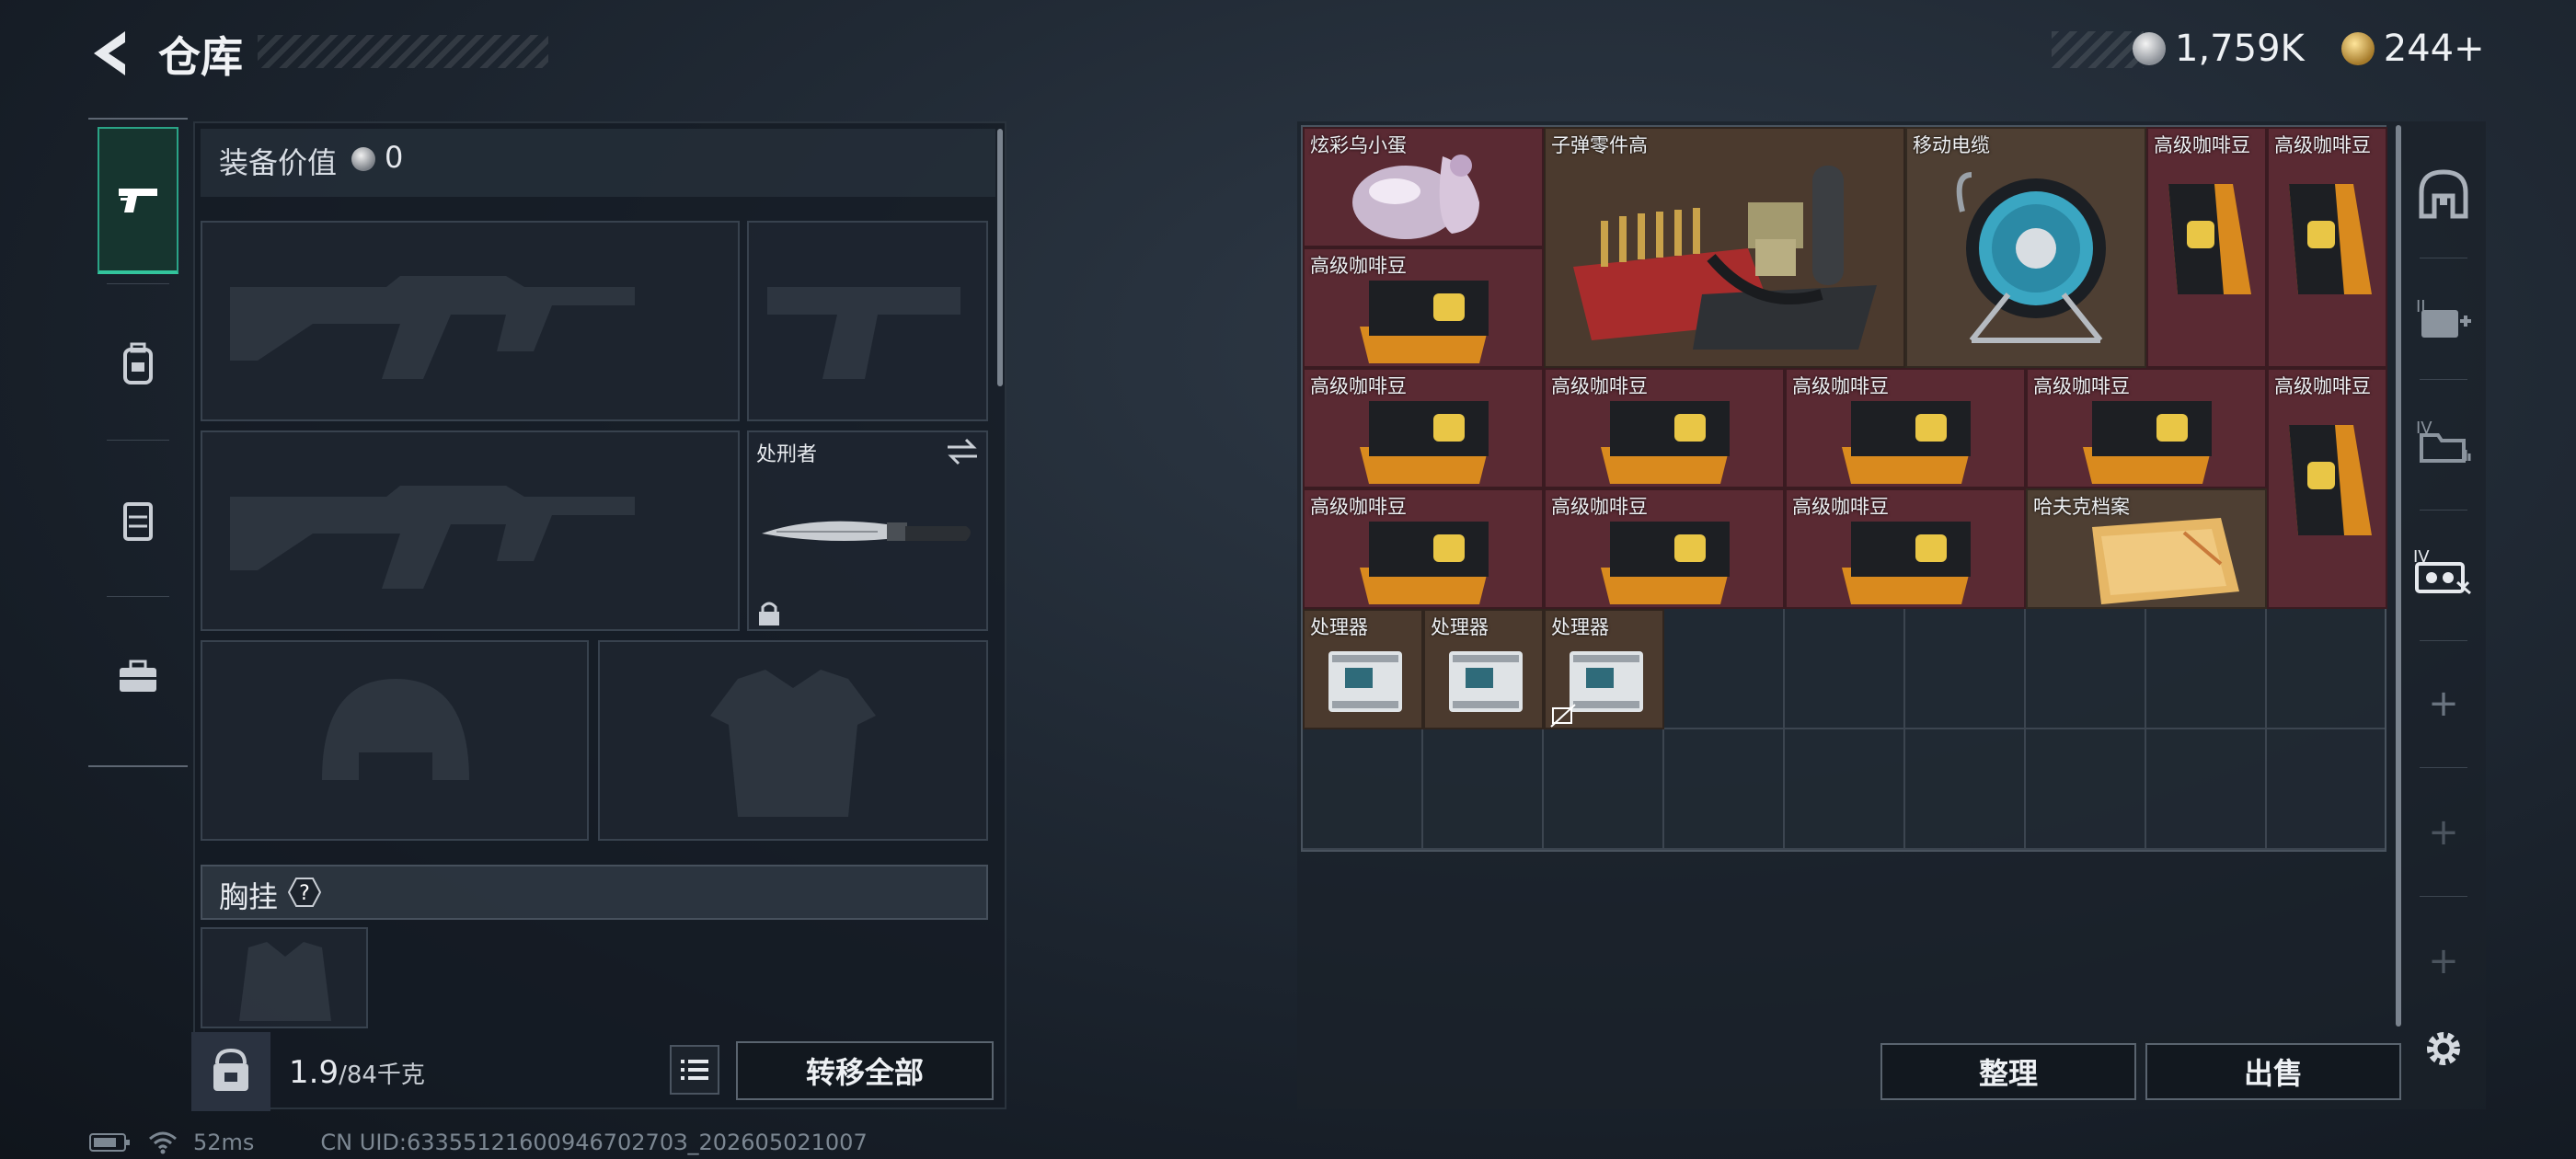 Image resolution: width=2576 pixels, height=1159 pixels. Describe the element at coordinates (138, 442) in the screenshot. I see `category-rail` at that location.